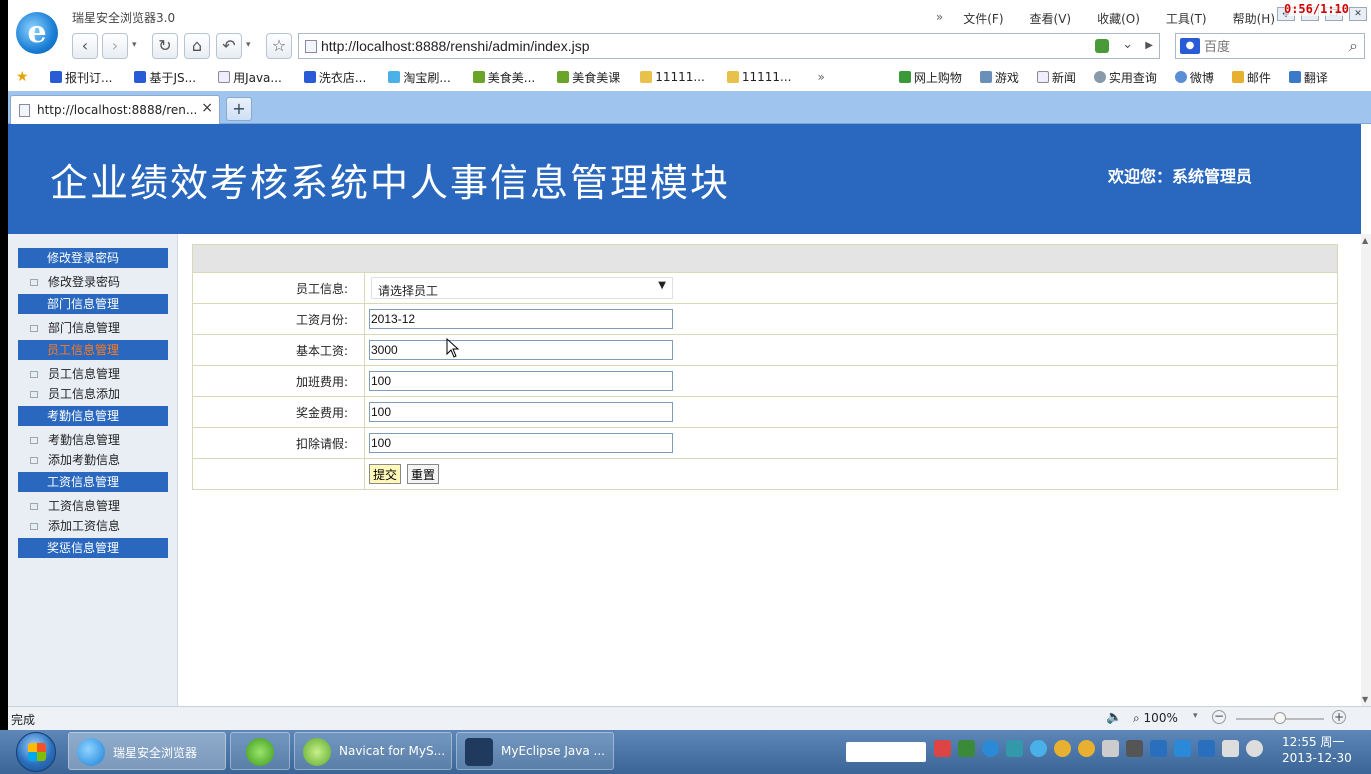 The height and width of the screenshot is (774, 1371). I want to click on menu-view: 查看(V), so click(1051, 18).